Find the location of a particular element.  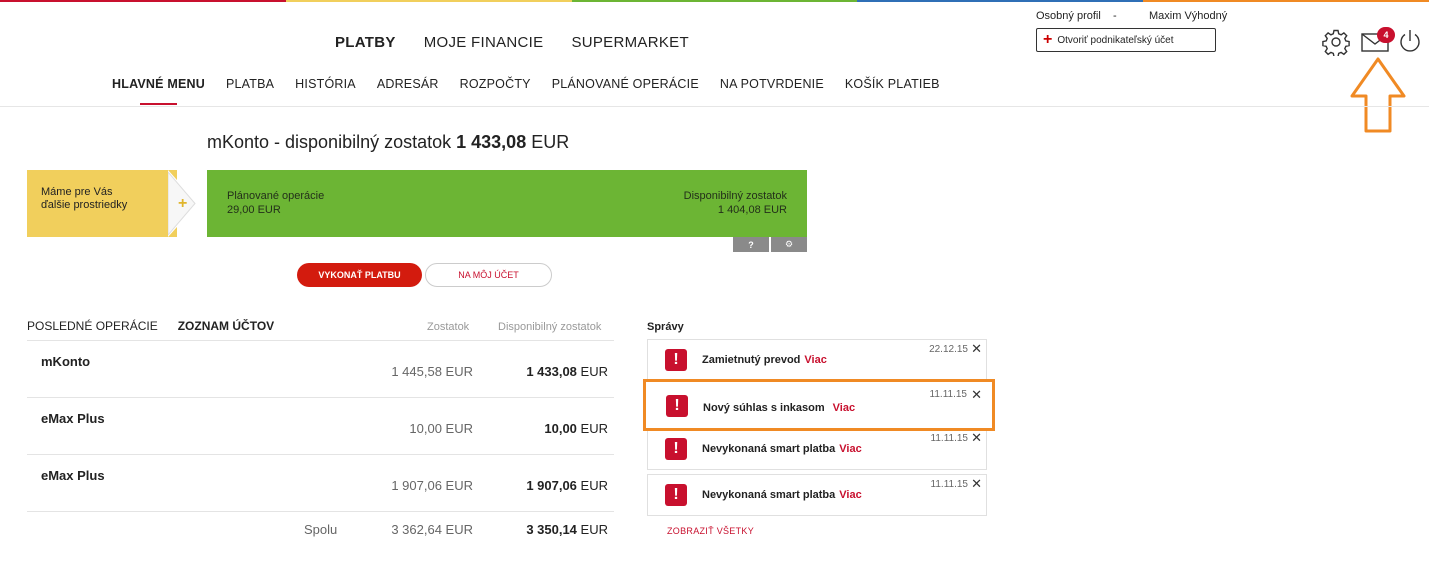

message-date: 22.12.15 is located at coordinates (948, 349).